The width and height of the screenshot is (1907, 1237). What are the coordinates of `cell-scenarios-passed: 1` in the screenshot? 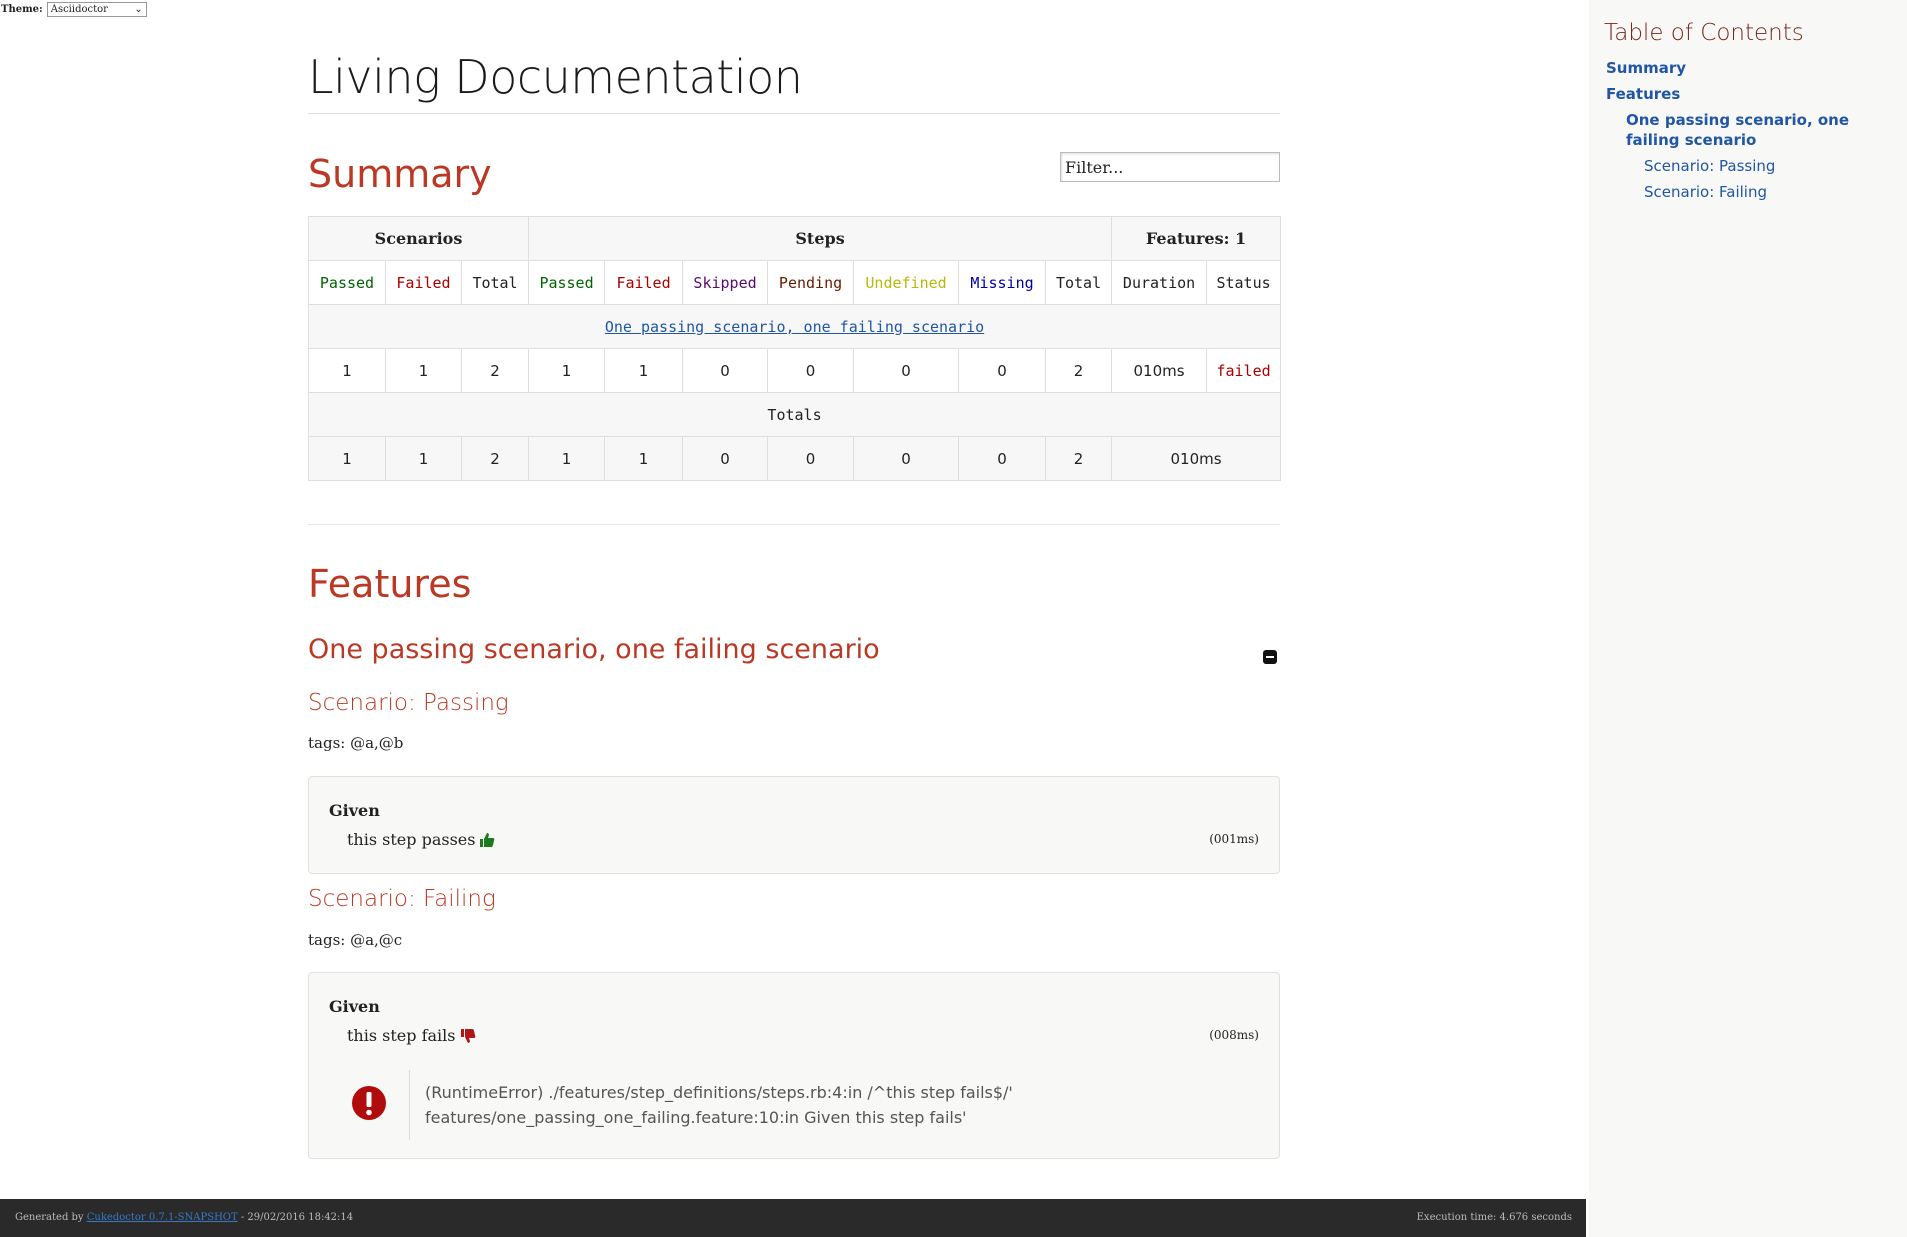 It's located at (347, 370).